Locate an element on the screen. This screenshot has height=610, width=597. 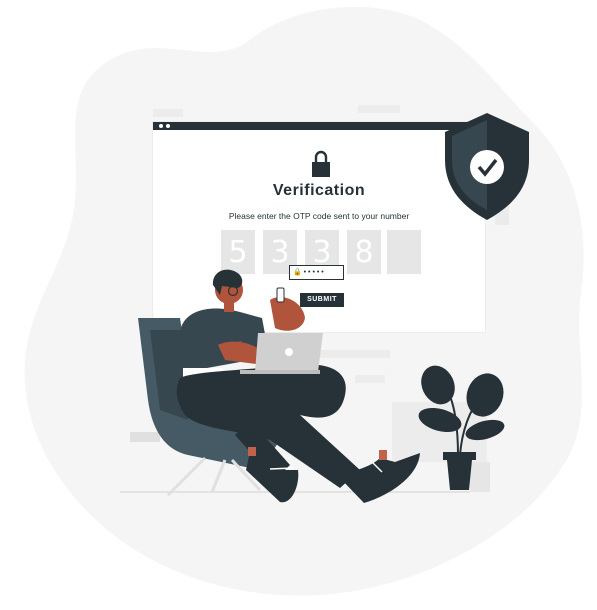
shield-check-icon is located at coordinates (487, 166).